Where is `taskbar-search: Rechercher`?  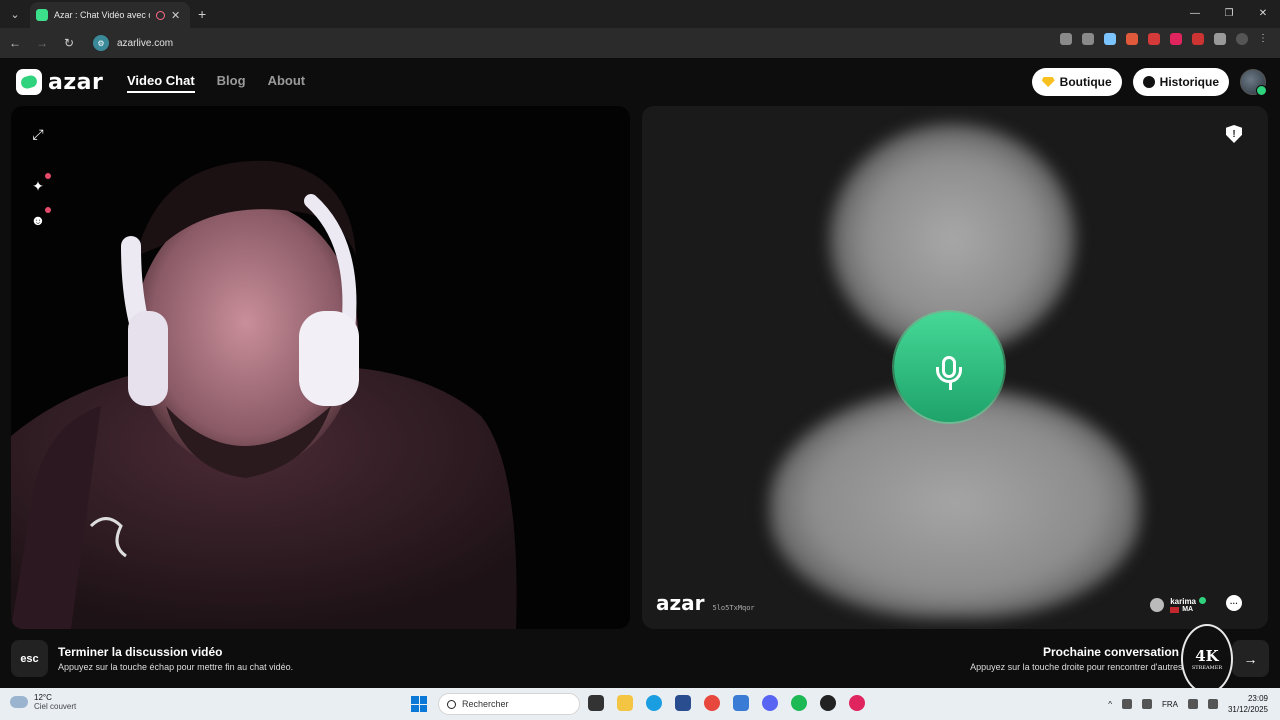
taskbar-search: Rechercher is located at coordinates (509, 704).